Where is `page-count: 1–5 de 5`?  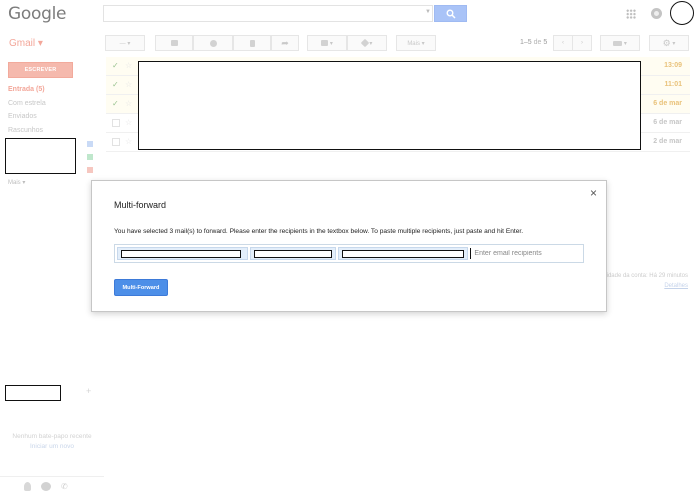 page-count: 1–5 de 5 is located at coordinates (533, 42).